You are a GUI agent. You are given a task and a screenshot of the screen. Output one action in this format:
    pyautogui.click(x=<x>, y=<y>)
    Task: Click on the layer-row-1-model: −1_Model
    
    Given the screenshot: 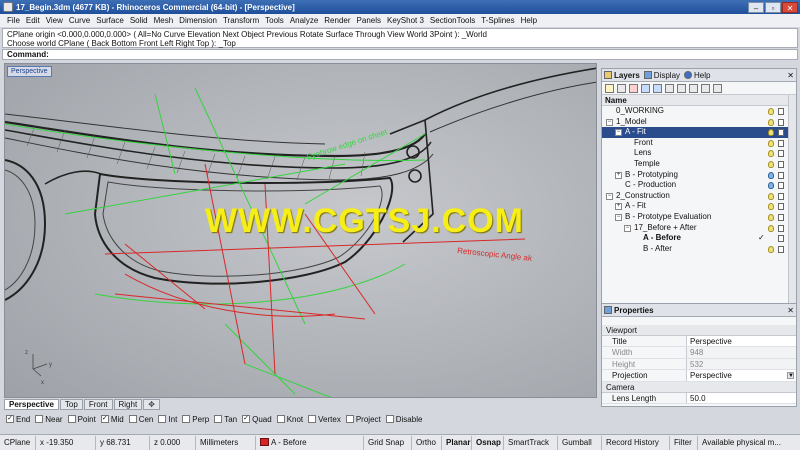 What is the action you would take?
    pyautogui.click(x=699, y=122)
    